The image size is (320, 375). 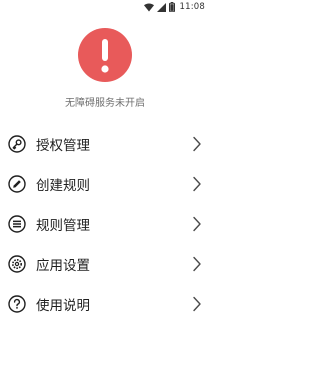 I want to click on service-status-text: 无障碍服务未开启, so click(x=105, y=103).